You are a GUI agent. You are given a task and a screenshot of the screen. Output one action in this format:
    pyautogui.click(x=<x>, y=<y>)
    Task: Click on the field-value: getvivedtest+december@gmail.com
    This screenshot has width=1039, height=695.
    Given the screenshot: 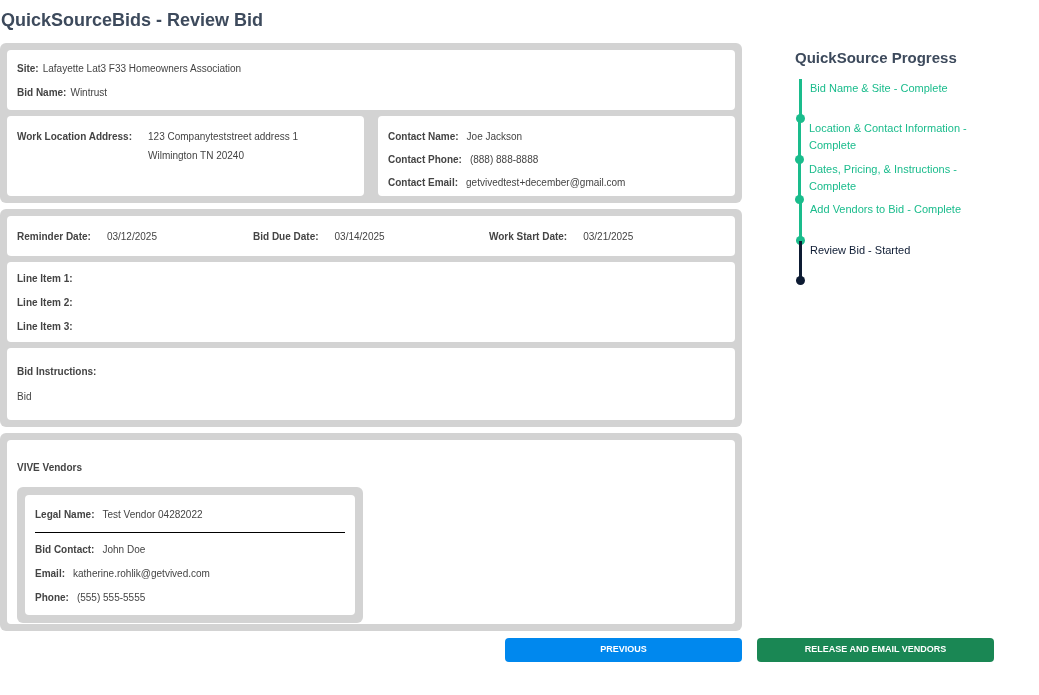 What is the action you would take?
    pyautogui.click(x=546, y=183)
    